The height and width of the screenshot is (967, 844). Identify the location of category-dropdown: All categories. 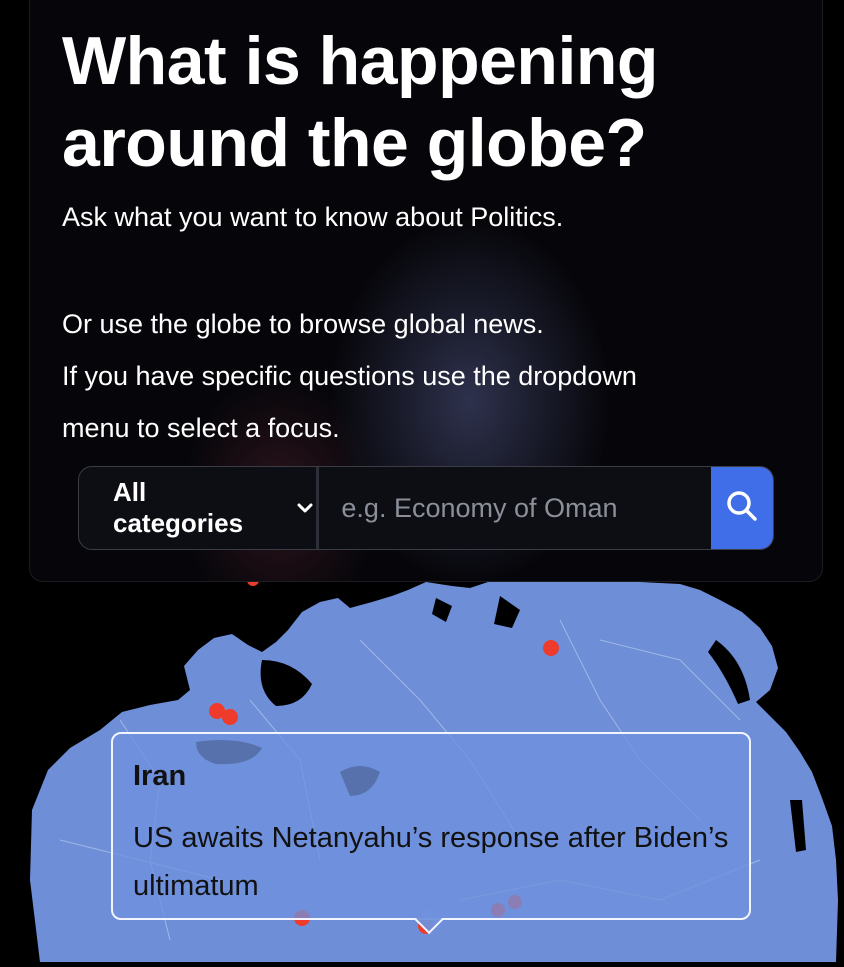
(199, 508).